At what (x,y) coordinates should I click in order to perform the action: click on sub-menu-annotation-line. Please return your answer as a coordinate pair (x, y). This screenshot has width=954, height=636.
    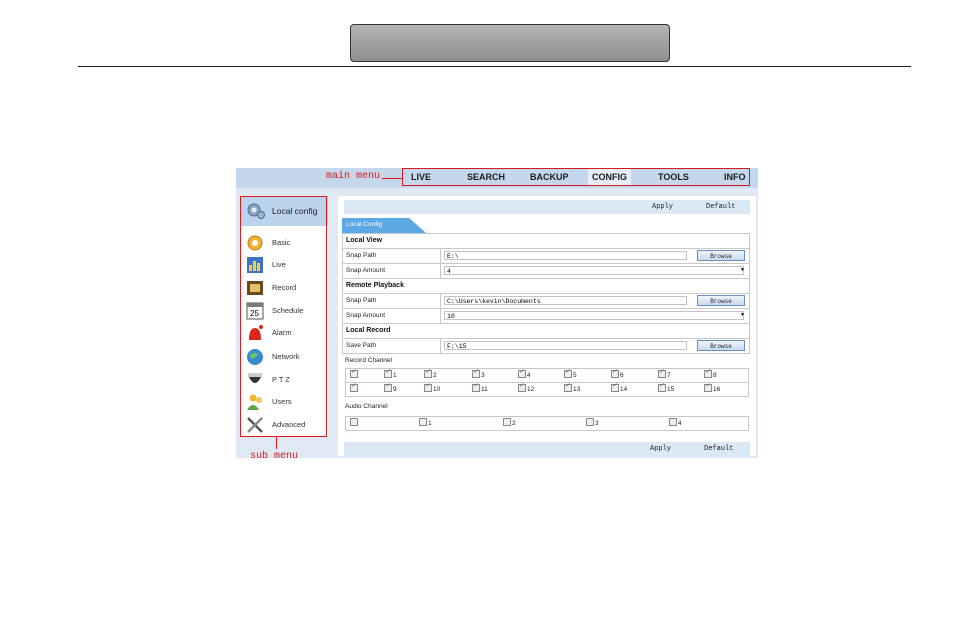
    Looking at the image, I should click on (276, 442).